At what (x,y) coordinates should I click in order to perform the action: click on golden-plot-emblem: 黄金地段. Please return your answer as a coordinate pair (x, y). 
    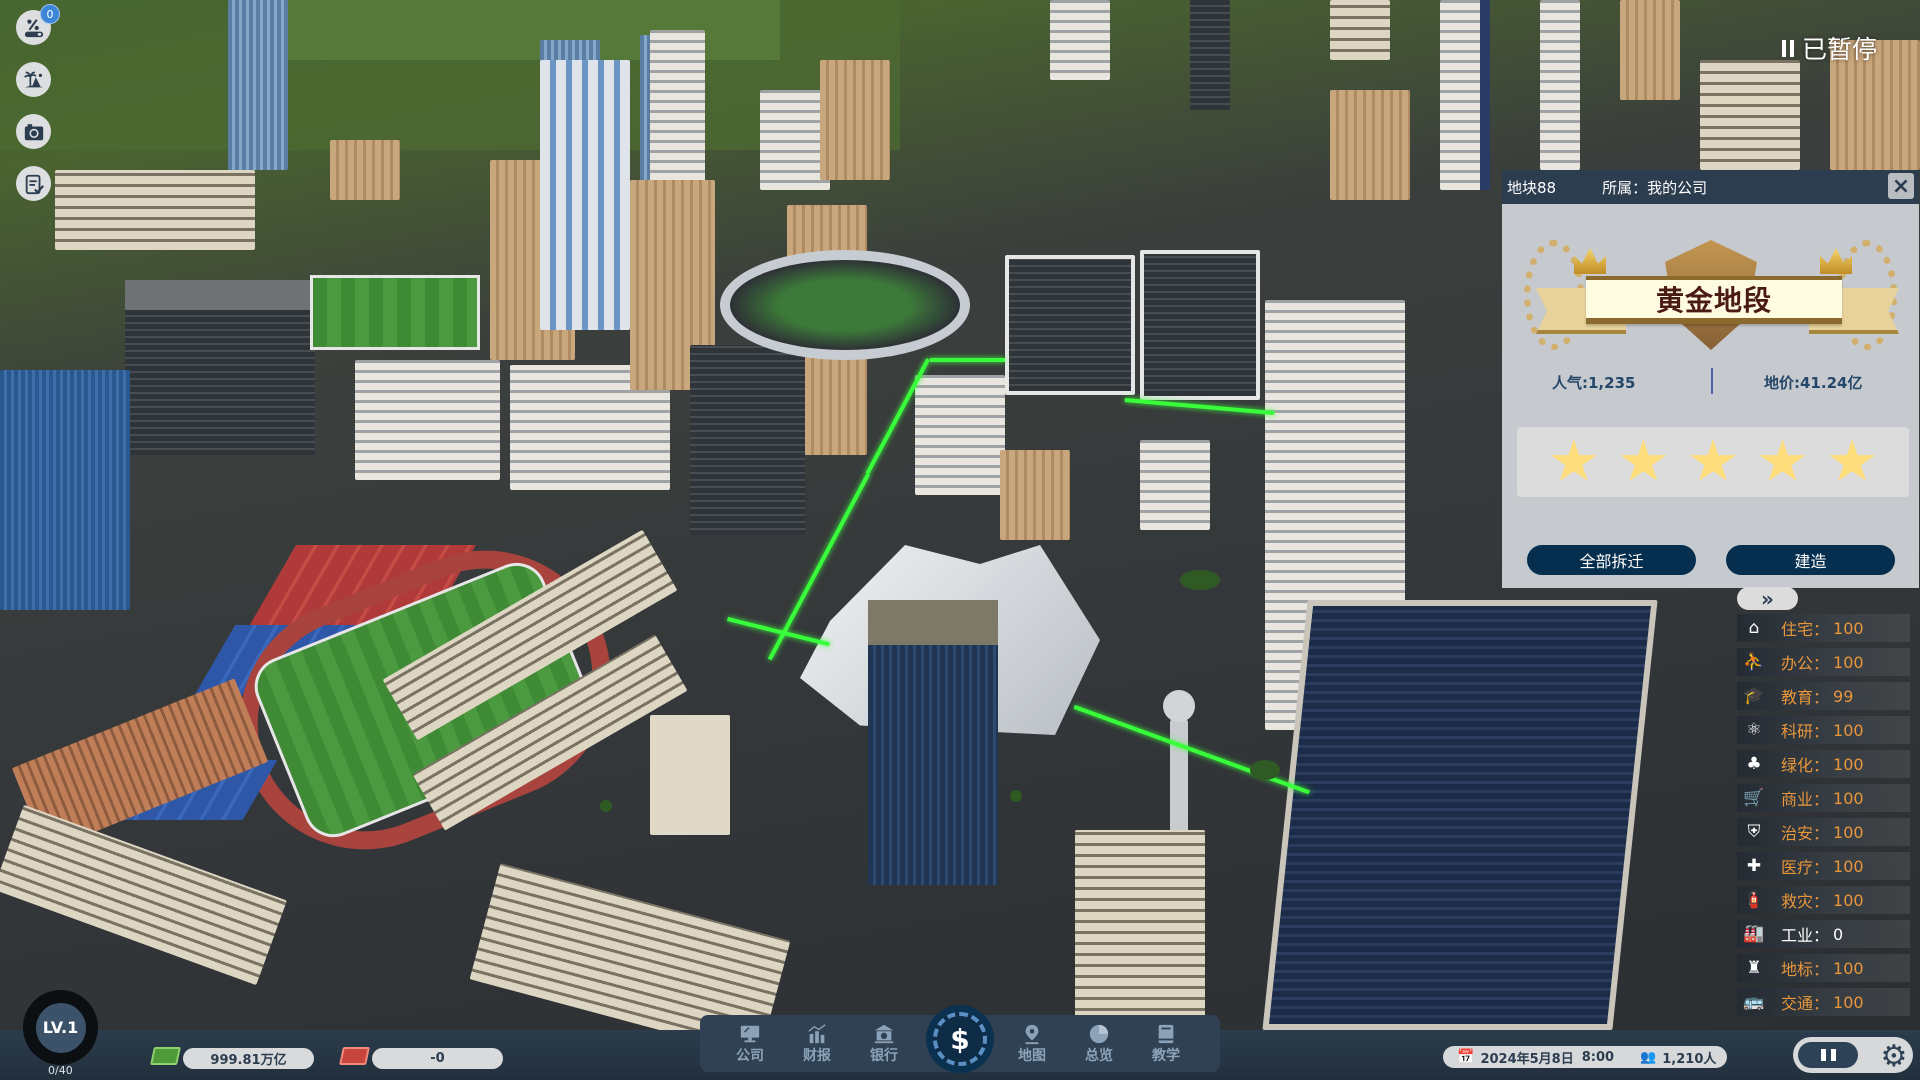
    Looking at the image, I should click on (1710, 285).